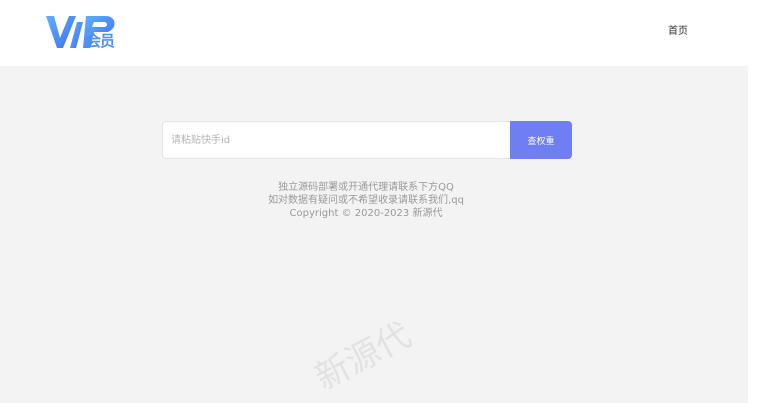  I want to click on watermark: 新源代, so click(363, 357).